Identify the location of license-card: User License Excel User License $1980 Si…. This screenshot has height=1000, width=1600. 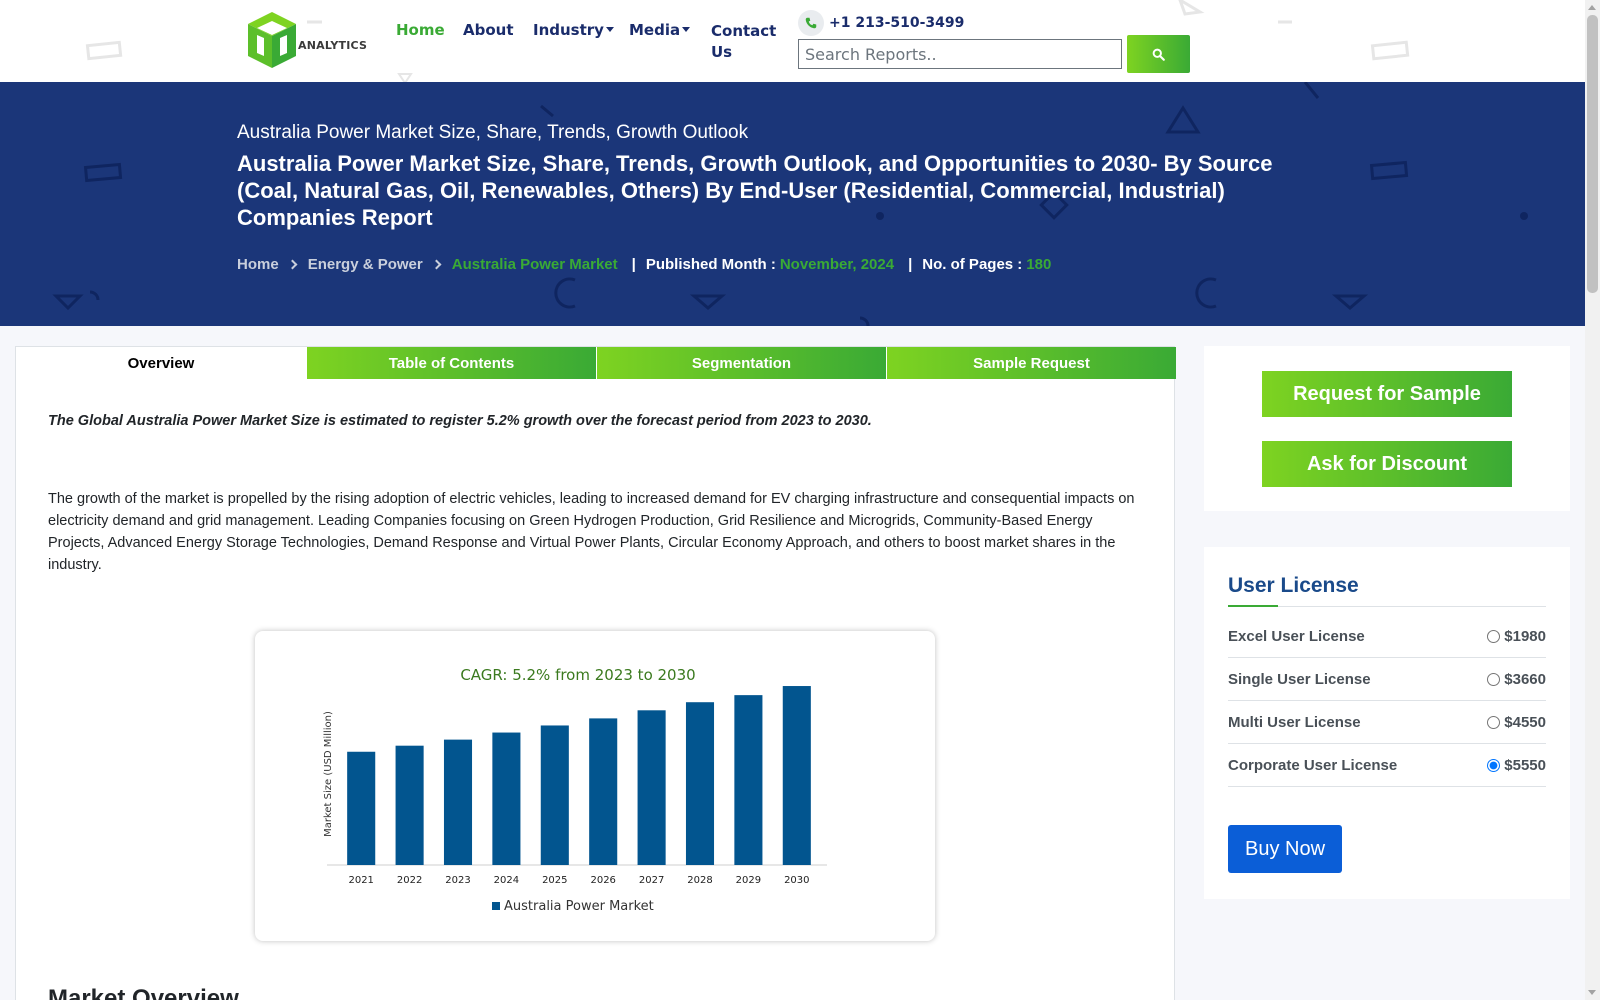
(1387, 723).